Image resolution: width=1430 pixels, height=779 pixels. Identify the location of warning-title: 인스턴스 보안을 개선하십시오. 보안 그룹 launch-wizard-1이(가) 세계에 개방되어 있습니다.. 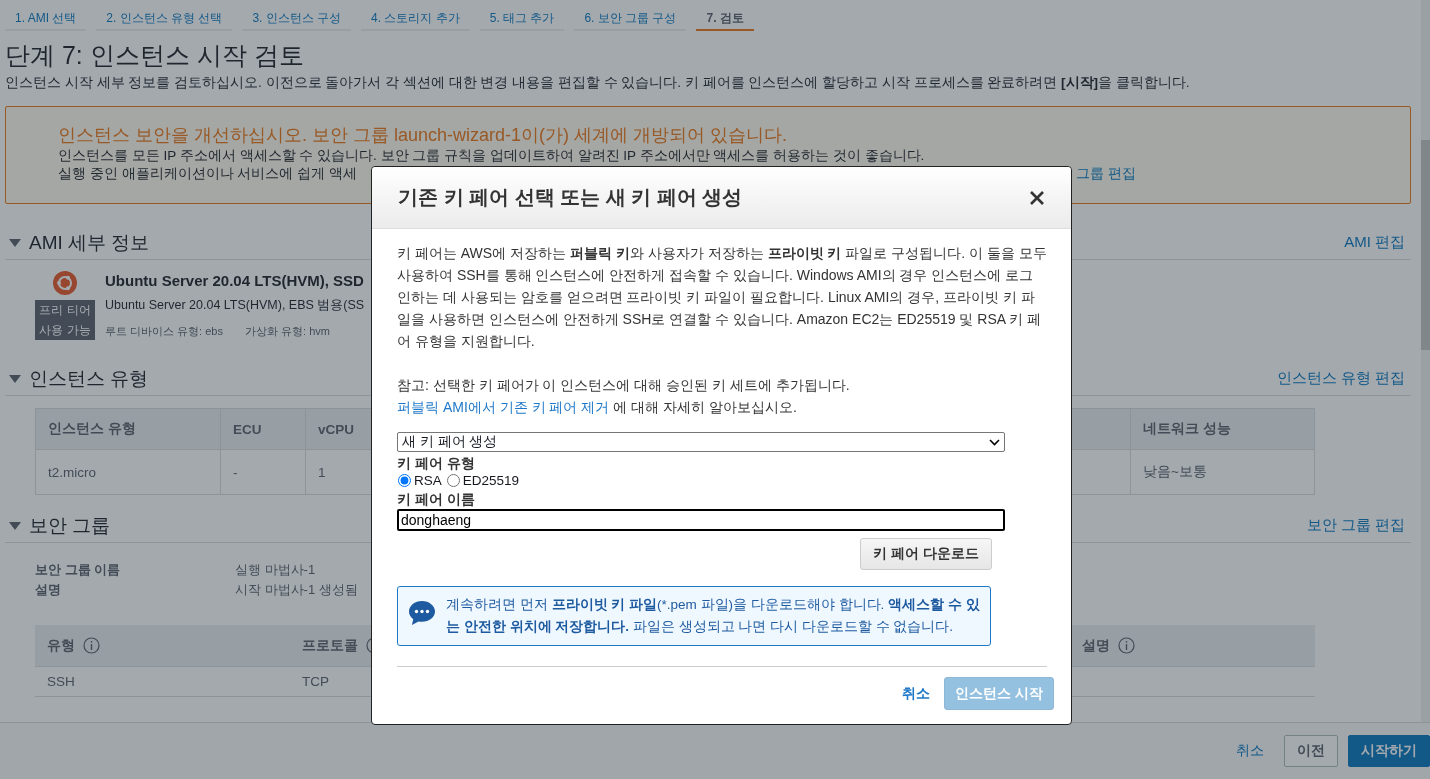
(423, 135).